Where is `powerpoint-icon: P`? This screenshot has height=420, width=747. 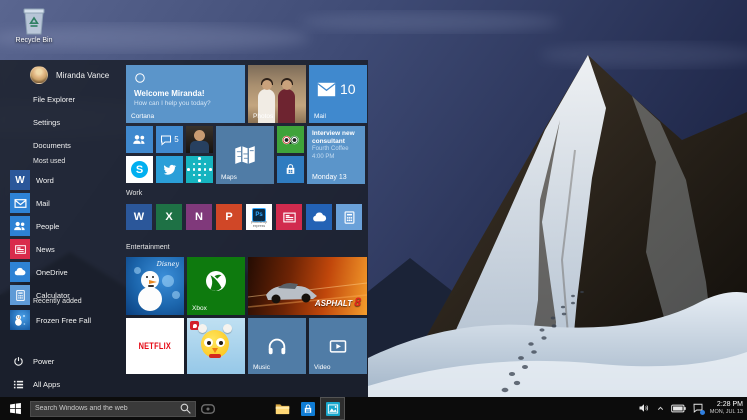
powerpoint-icon: P is located at coordinates (229, 217).